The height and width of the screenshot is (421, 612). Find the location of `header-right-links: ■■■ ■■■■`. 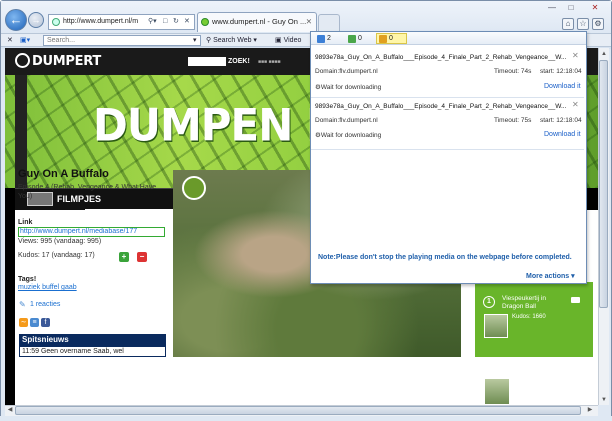

header-right-links: ■■■ ■■■■ is located at coordinates (269, 62).